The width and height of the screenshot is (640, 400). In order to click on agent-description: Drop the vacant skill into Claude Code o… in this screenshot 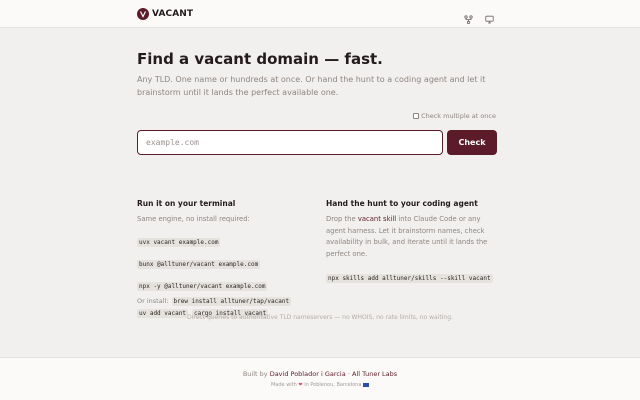, I will do `click(411, 237)`.